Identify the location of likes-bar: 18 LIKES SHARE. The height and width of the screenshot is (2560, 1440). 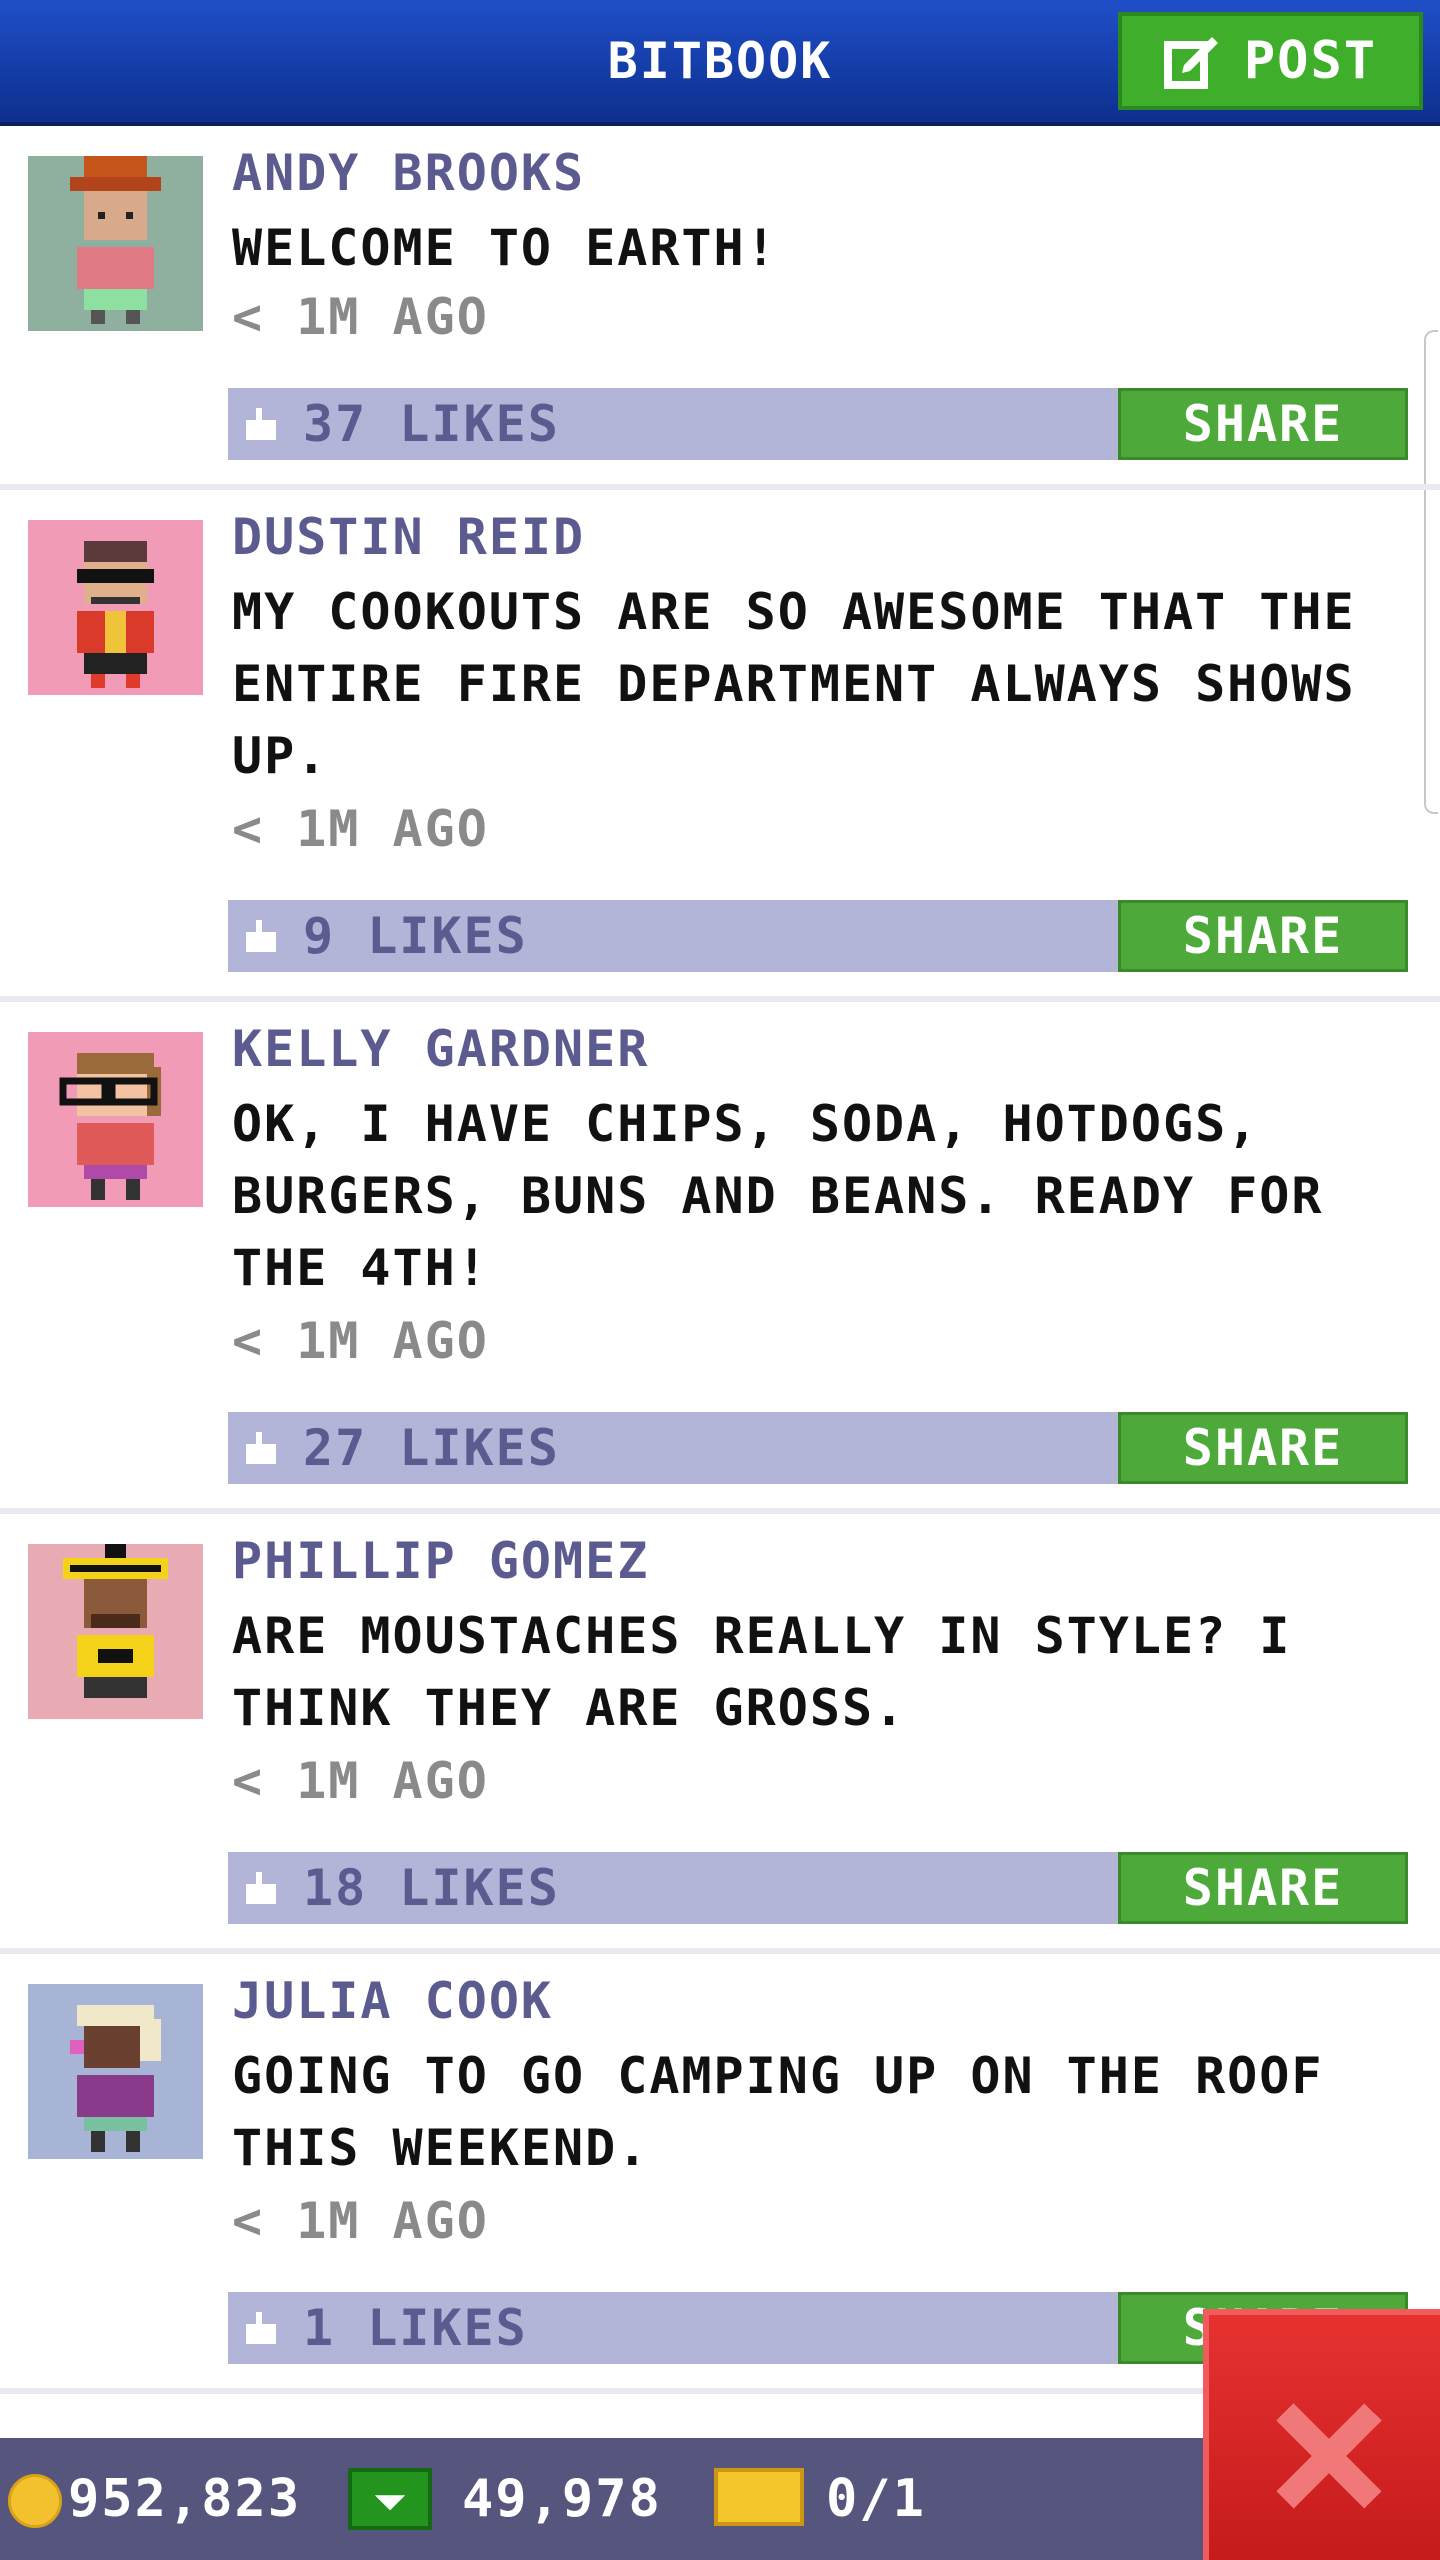
(818, 1888).